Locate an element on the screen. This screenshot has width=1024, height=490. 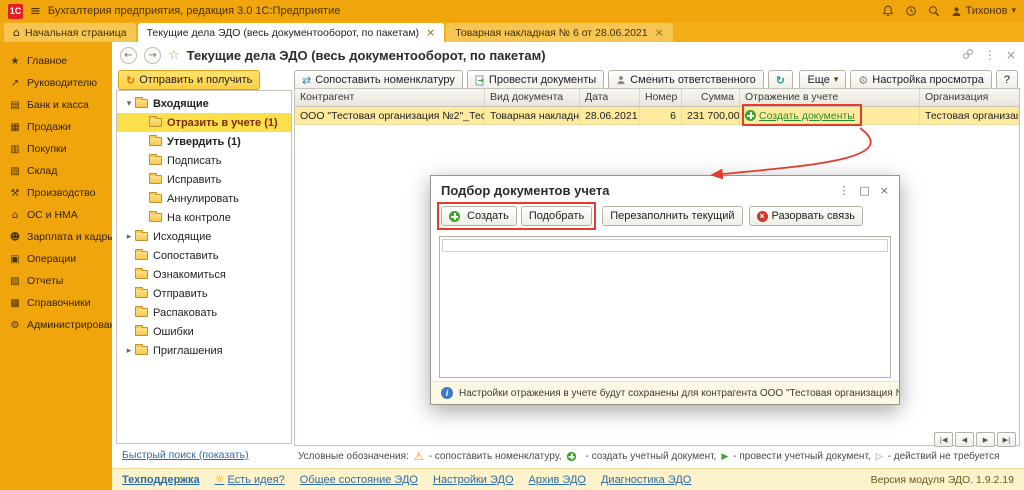
favorite-star-icon: ☆ is located at coordinates (174, 55).